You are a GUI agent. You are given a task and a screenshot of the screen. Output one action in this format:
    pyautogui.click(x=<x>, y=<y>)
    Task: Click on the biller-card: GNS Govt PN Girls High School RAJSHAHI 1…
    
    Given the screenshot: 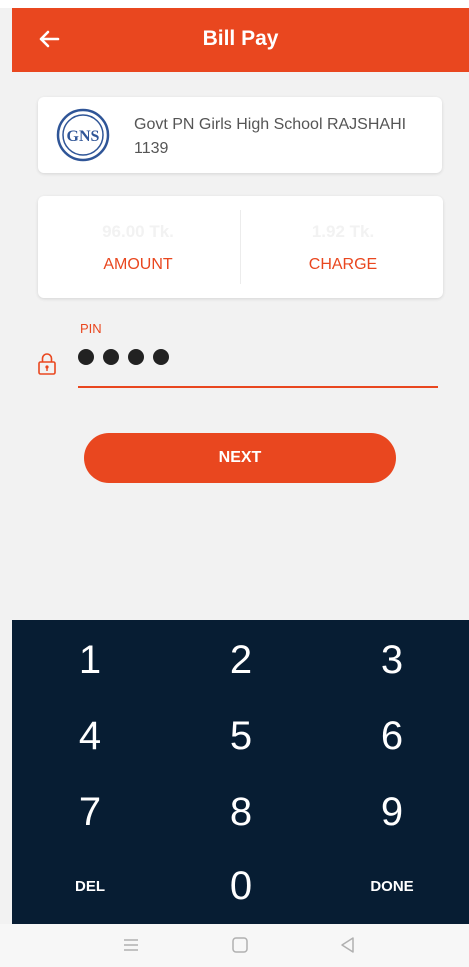 What is the action you would take?
    pyautogui.click(x=240, y=135)
    